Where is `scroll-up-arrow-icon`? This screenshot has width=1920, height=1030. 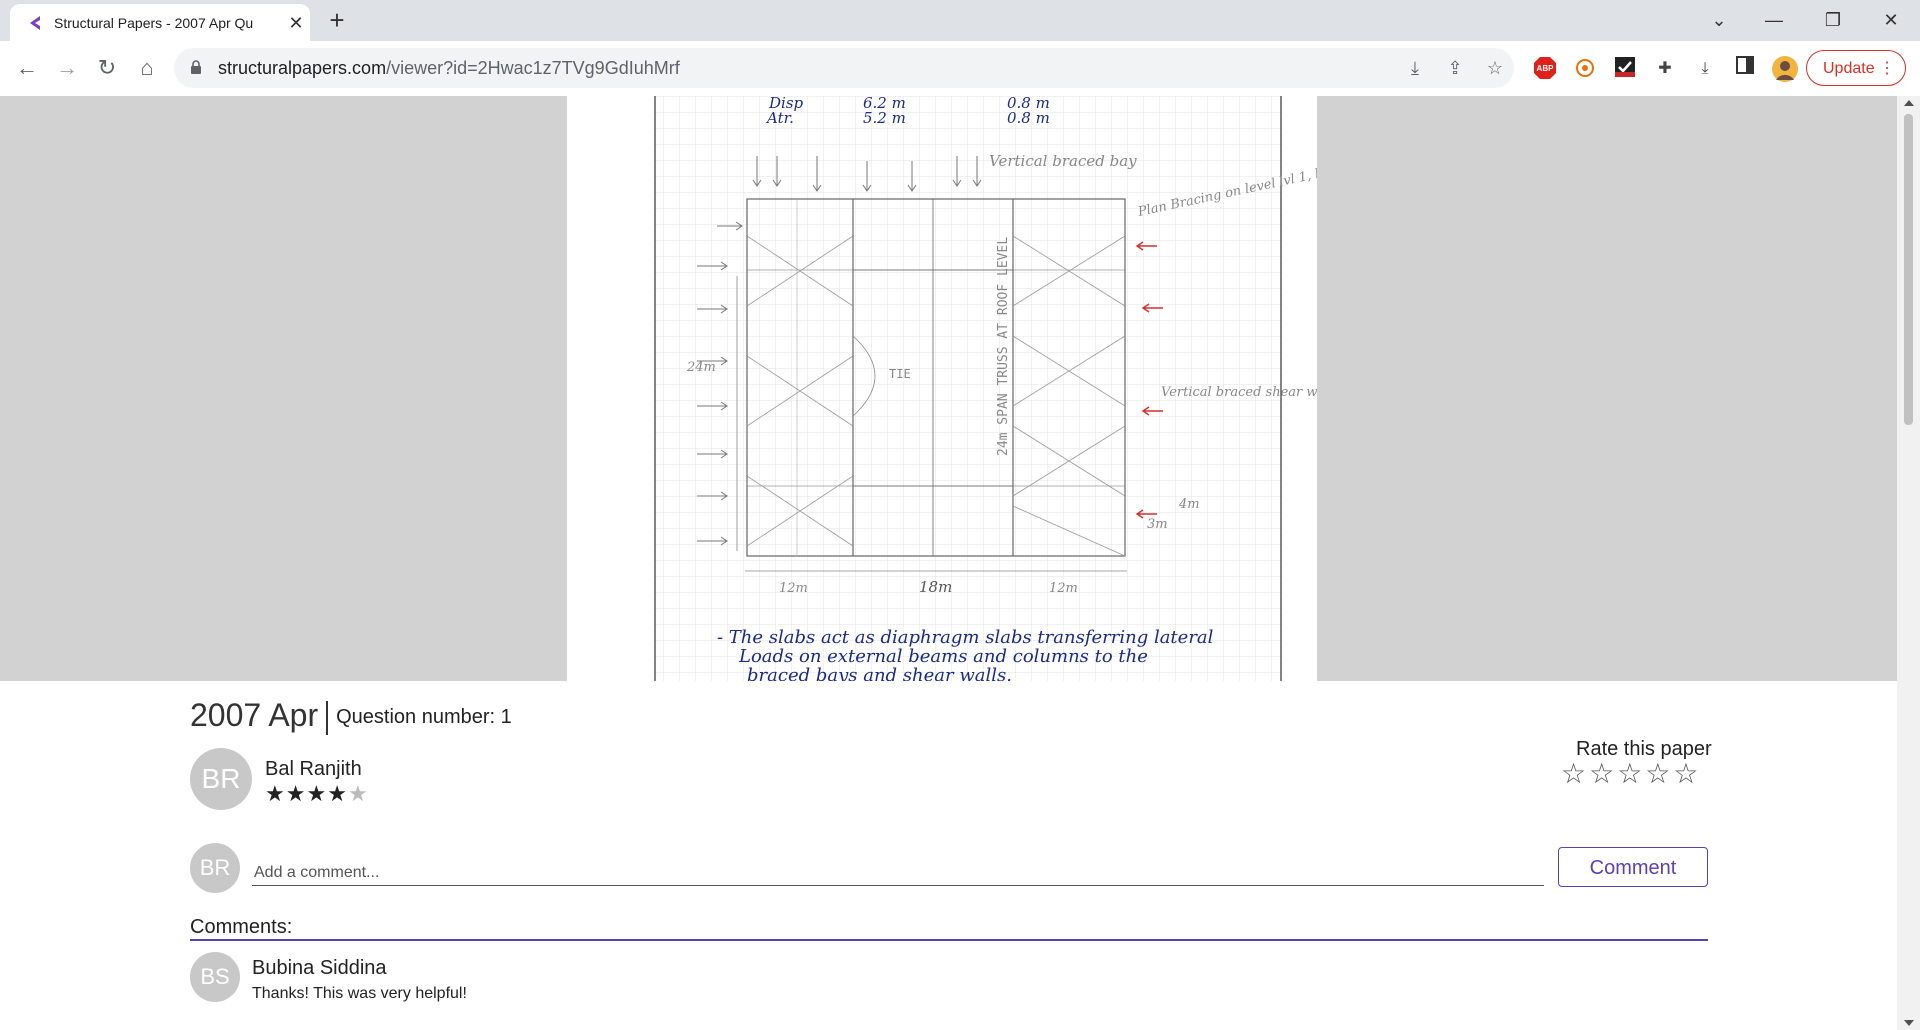 scroll-up-arrow-icon is located at coordinates (1909, 103).